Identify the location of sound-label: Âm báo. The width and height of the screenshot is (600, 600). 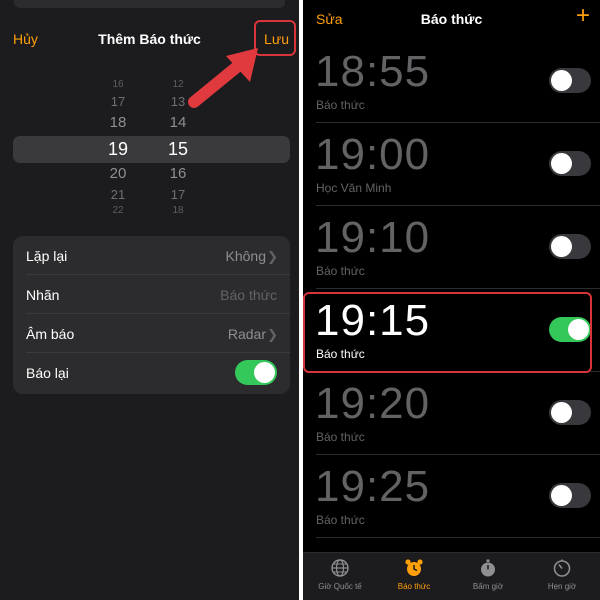
(50, 334).